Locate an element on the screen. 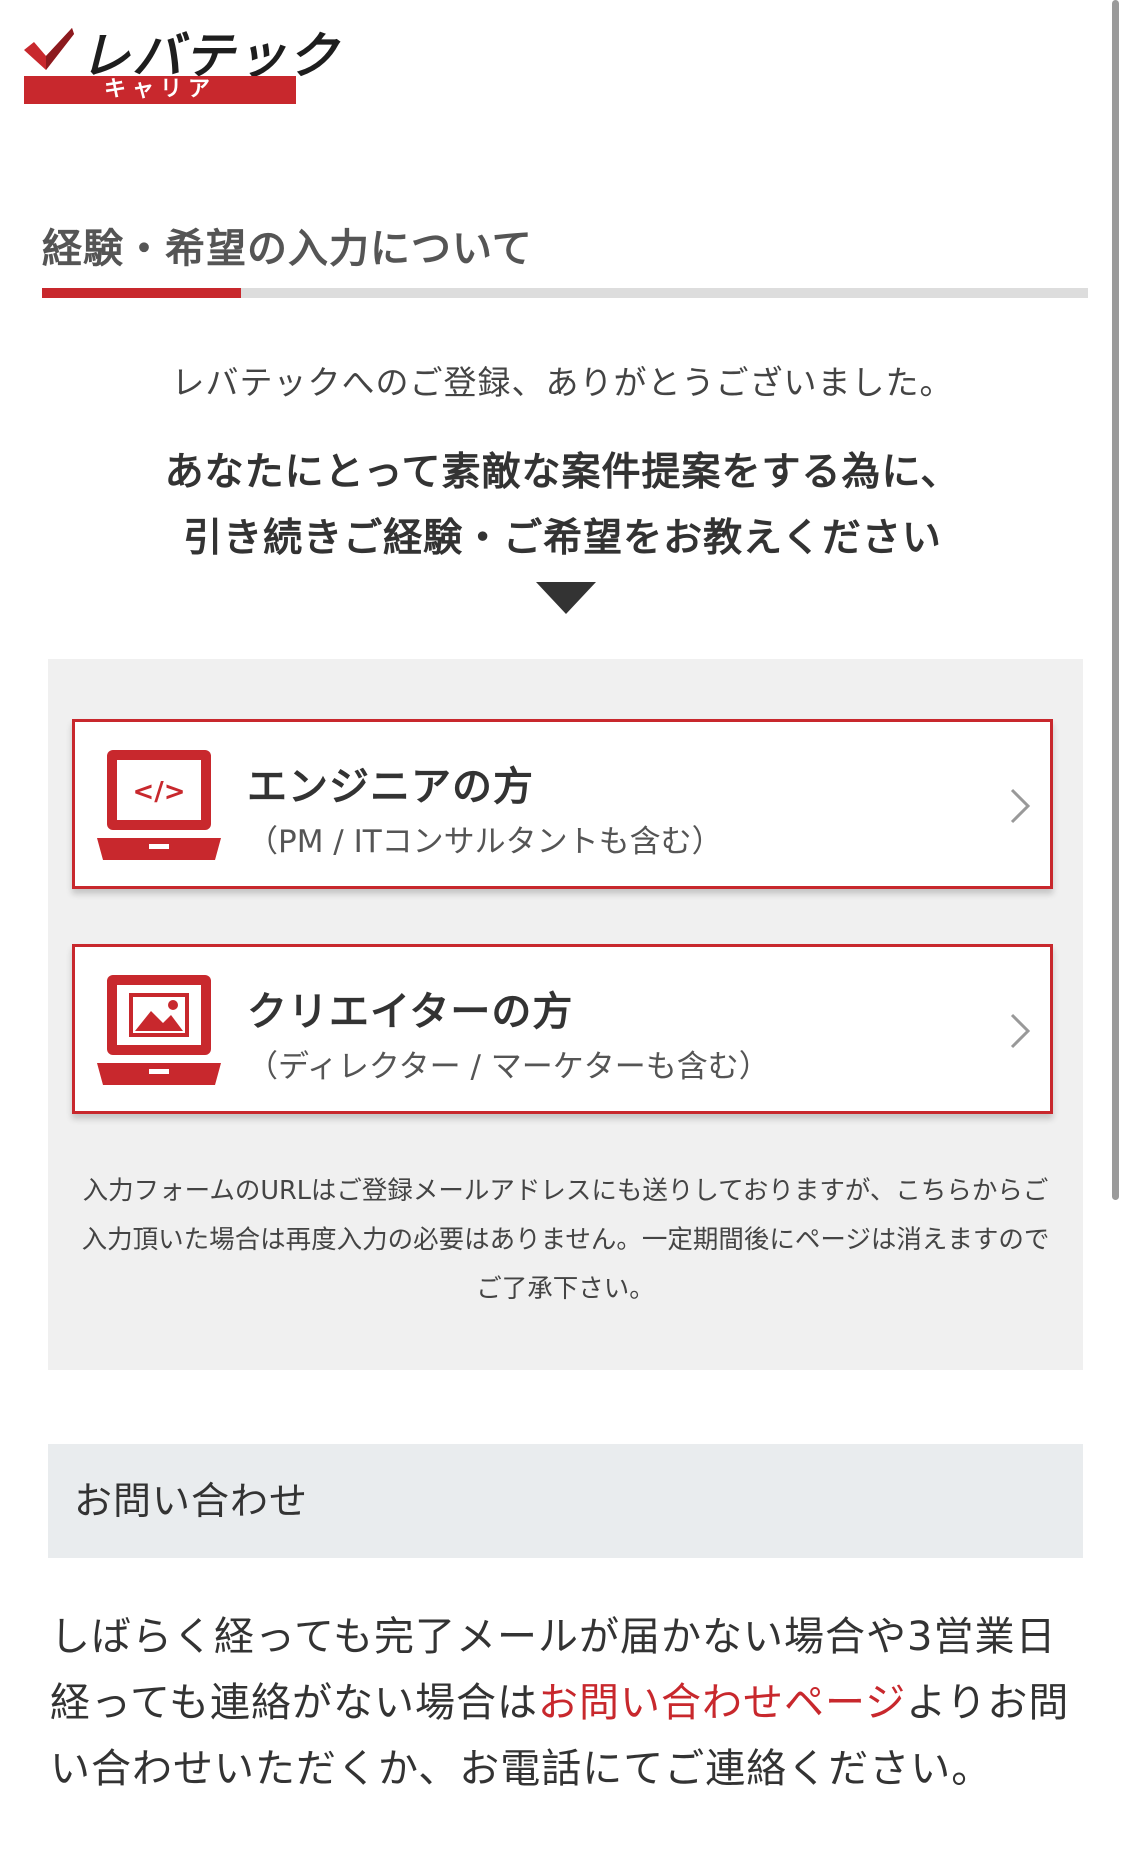  brand-logo: レバテック キャリア is located at coordinates (181, 63).